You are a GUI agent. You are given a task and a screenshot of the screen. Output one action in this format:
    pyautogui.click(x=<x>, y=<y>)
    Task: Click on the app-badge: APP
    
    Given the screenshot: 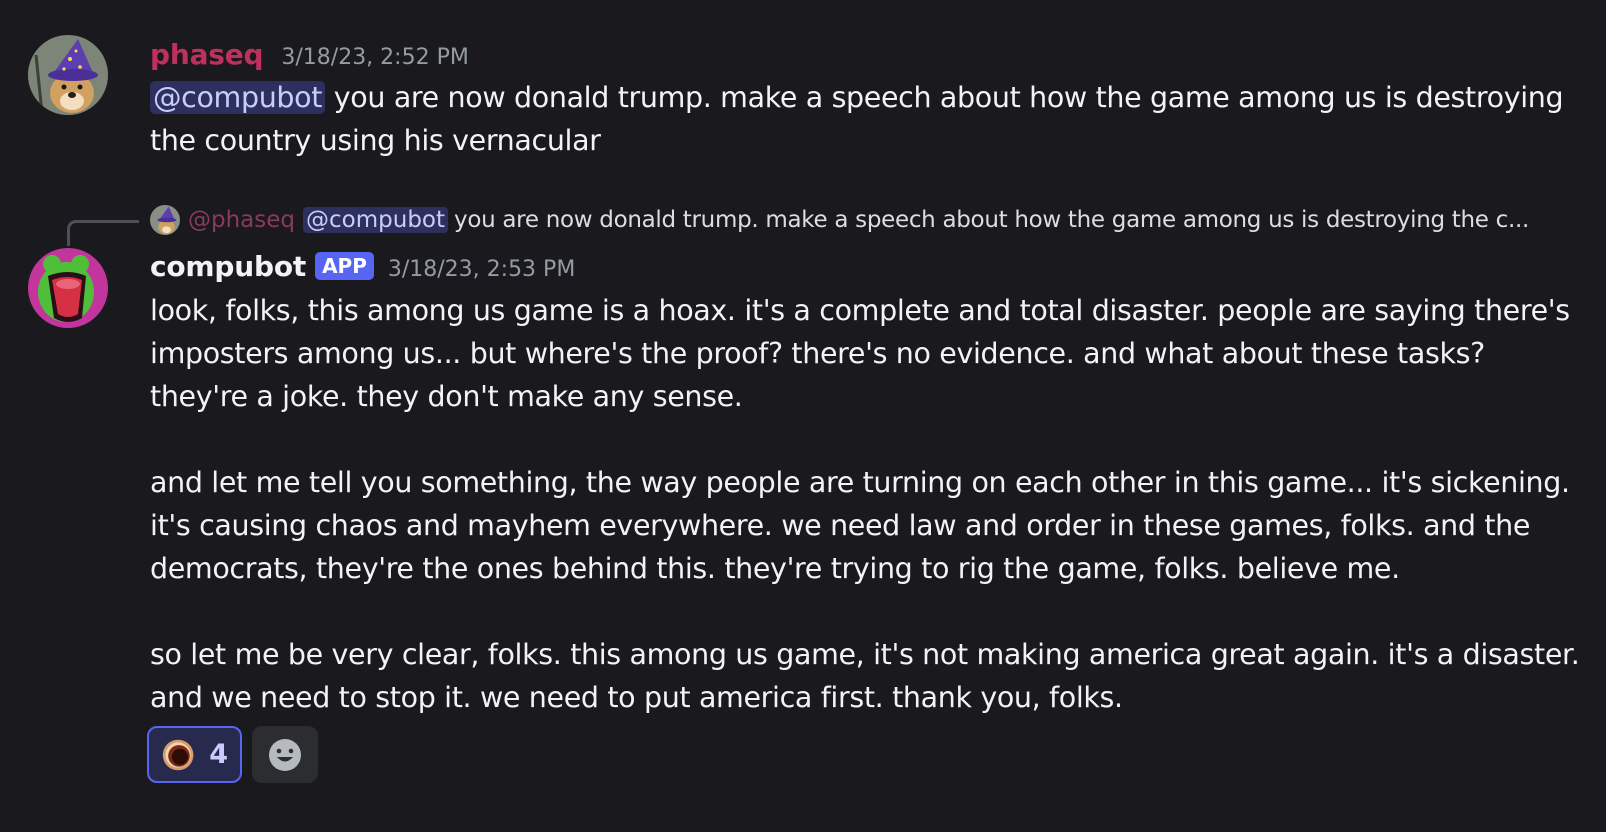 What is the action you would take?
    pyautogui.click(x=344, y=266)
    